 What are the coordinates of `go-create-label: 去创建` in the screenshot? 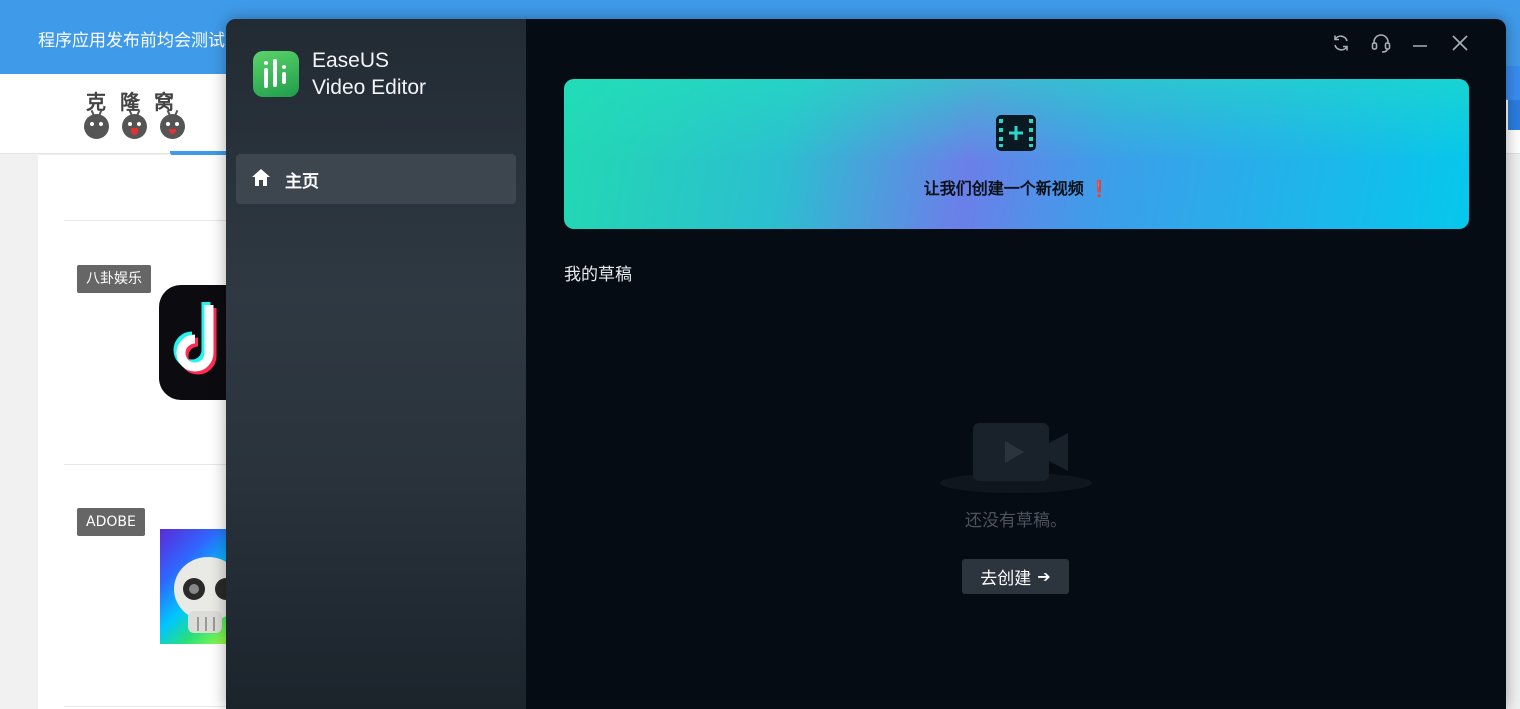 It's located at (1006, 579).